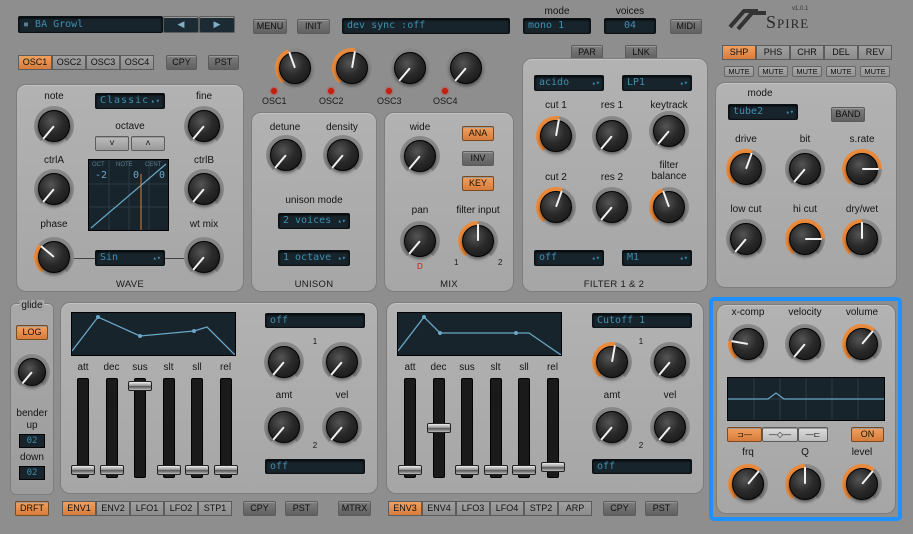 The height and width of the screenshot is (534, 913). What do you see at coordinates (862, 169) in the screenshot?
I see `srate-knob` at bounding box center [862, 169].